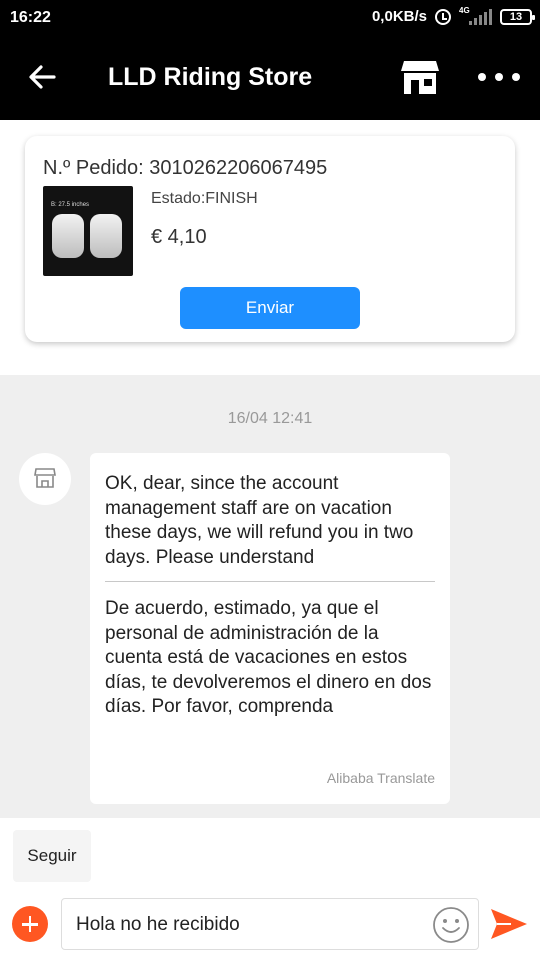  What do you see at coordinates (70, 205) in the screenshot?
I see `product-image-caption: B: 27.5 inches` at bounding box center [70, 205].